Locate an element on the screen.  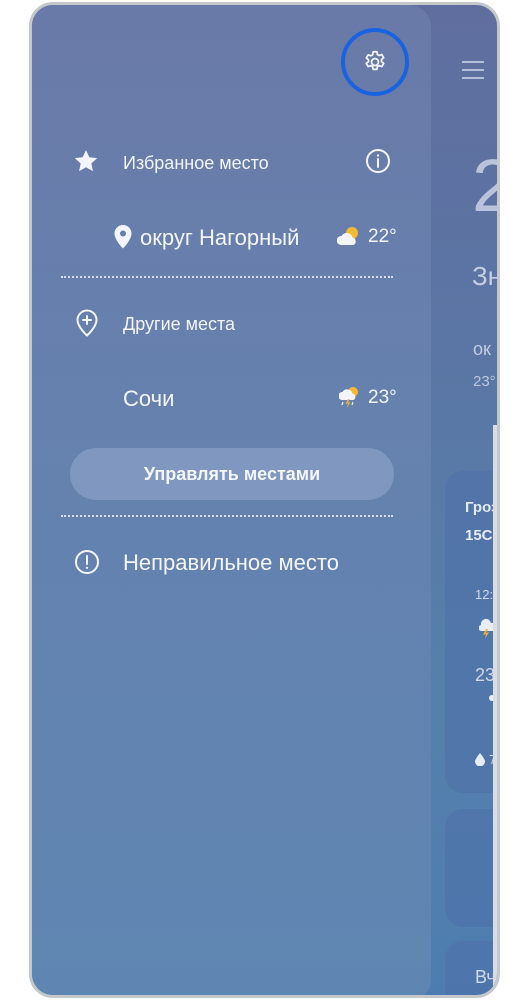
gear-icon is located at coordinates (375, 62).